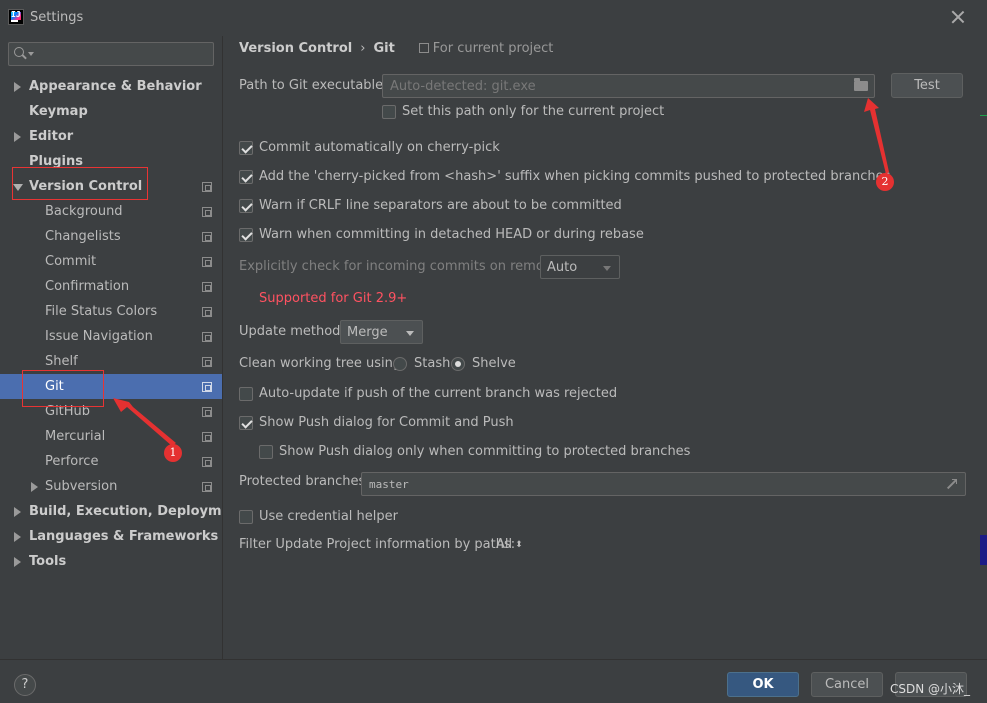 This screenshot has height=703, width=987. What do you see at coordinates (173, 453) in the screenshot?
I see `annotation-badge-1: 1` at bounding box center [173, 453].